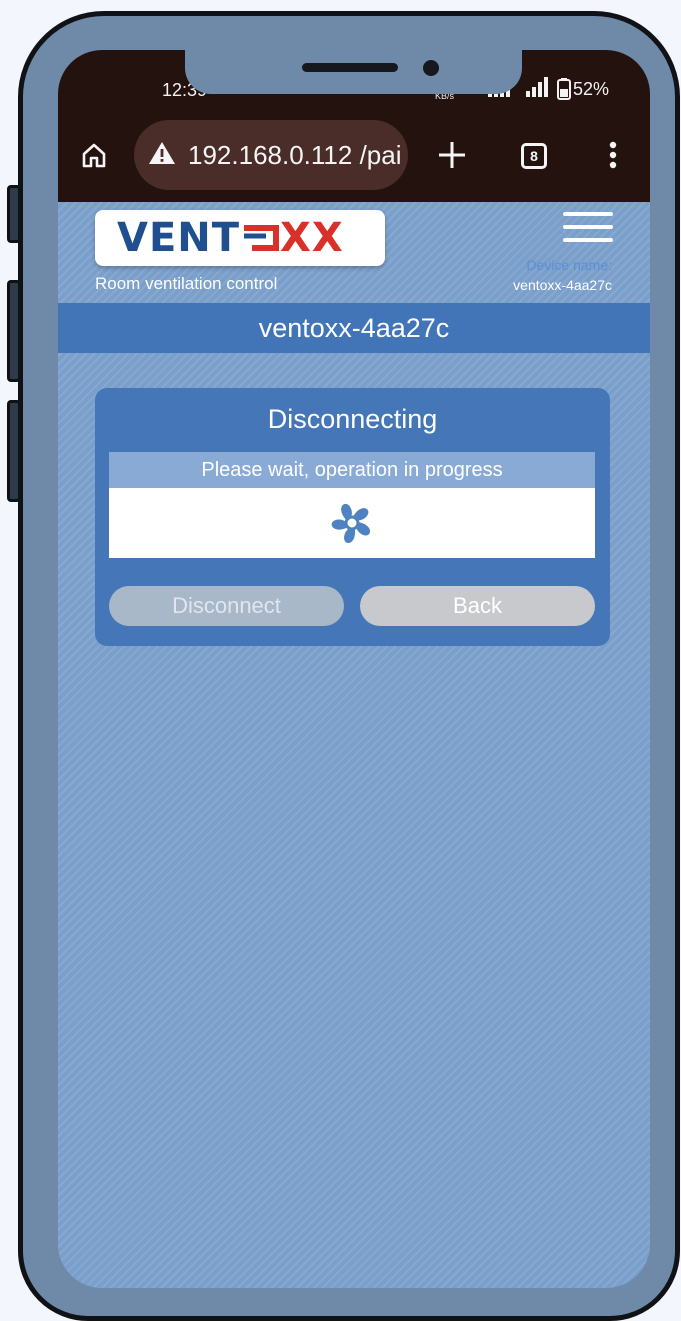 This screenshot has width=681, height=1321. I want to click on logo-text-xx: XX, so click(312, 238).